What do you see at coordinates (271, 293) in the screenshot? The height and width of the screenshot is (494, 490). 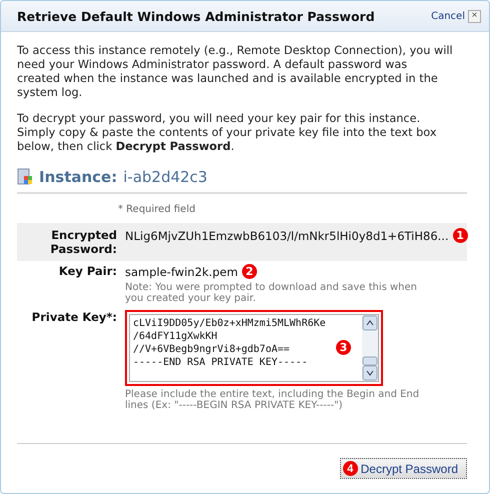 I see `field-note: Note: You were prompted to download and save this when you created your key pair.` at bounding box center [271, 293].